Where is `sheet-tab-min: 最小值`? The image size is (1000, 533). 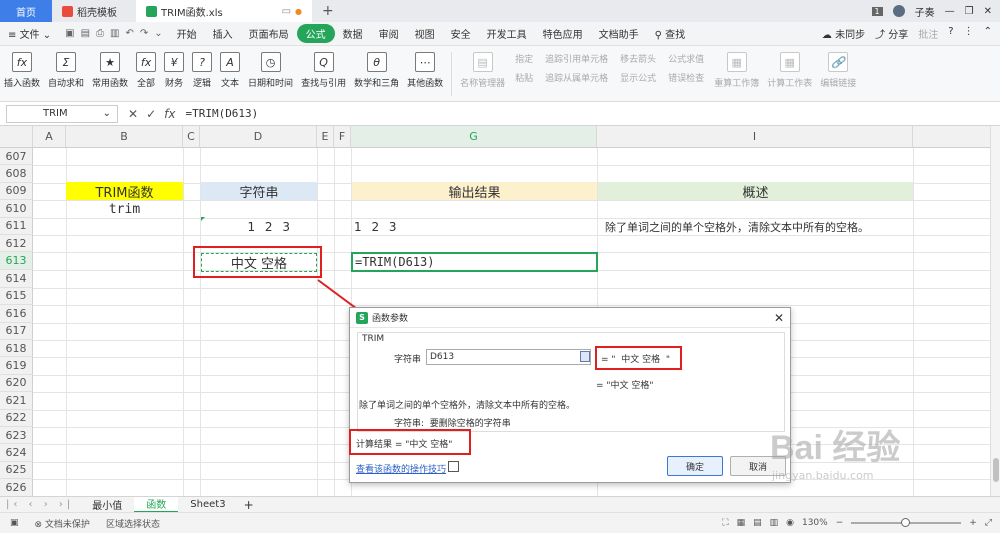 sheet-tab-min: 最小值 is located at coordinates (107, 504).